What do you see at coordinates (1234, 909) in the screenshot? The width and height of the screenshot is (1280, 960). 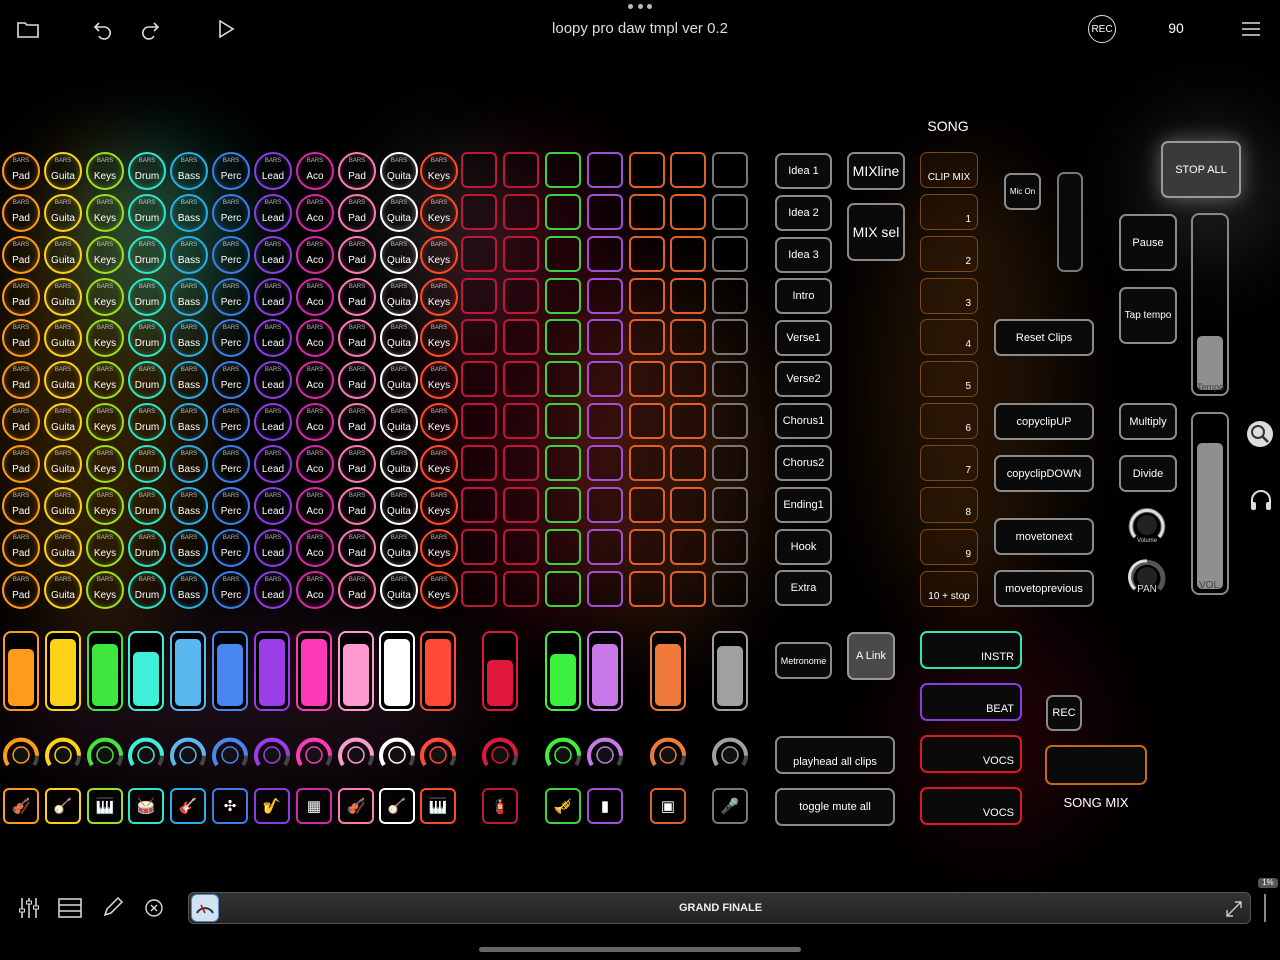 I see `expand-icon` at bounding box center [1234, 909].